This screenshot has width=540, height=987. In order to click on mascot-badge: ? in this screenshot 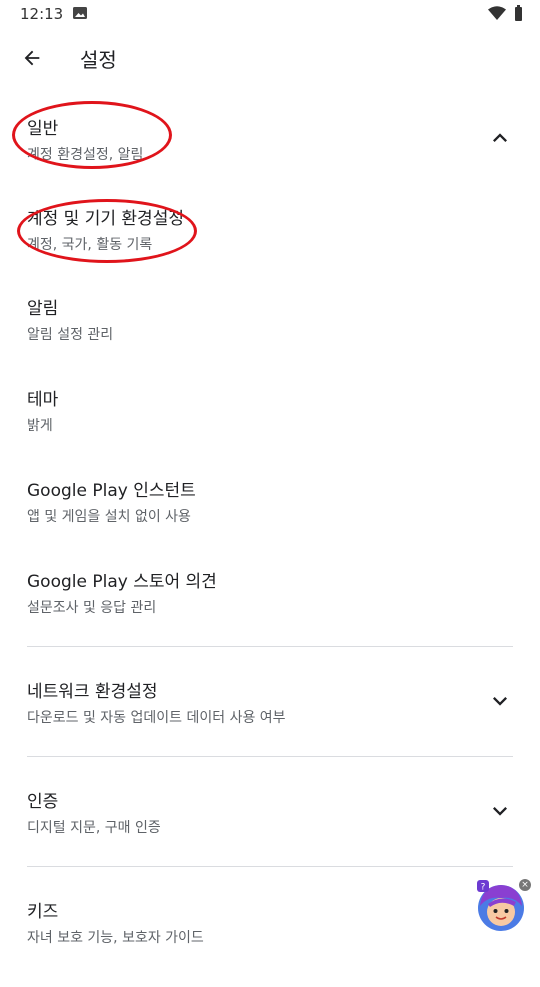, I will do `click(483, 888)`.